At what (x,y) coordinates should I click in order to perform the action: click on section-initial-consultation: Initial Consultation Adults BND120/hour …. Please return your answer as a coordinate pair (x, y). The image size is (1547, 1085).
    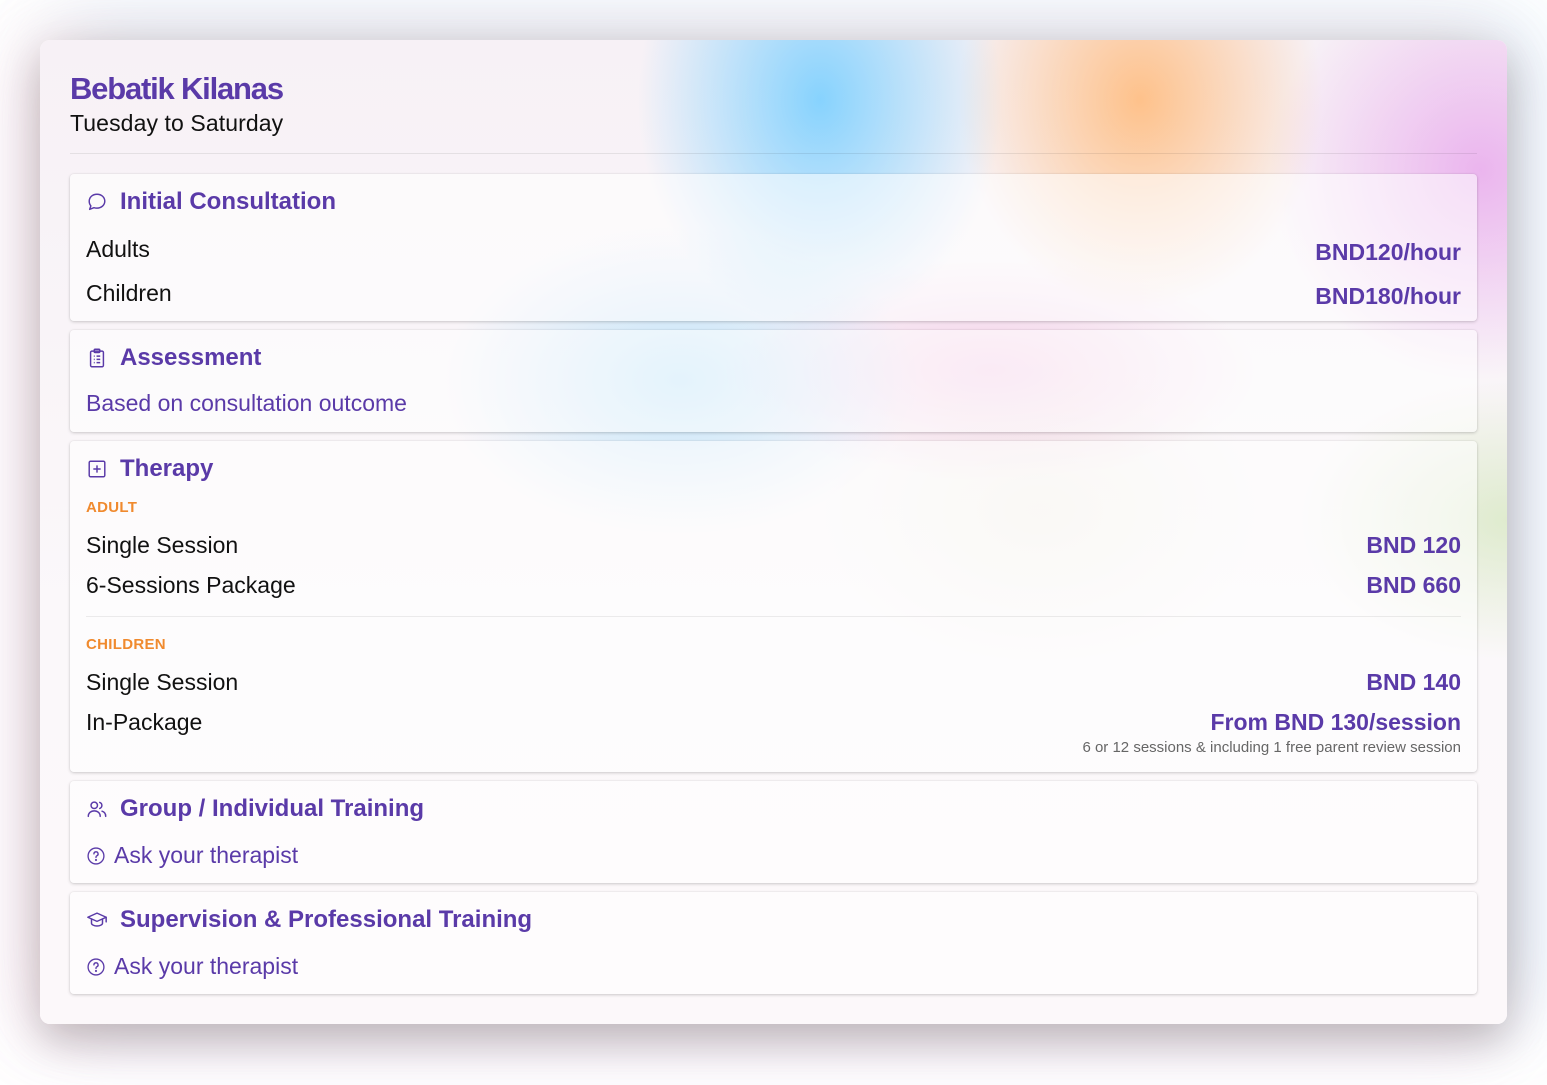
    Looking at the image, I should click on (773, 247).